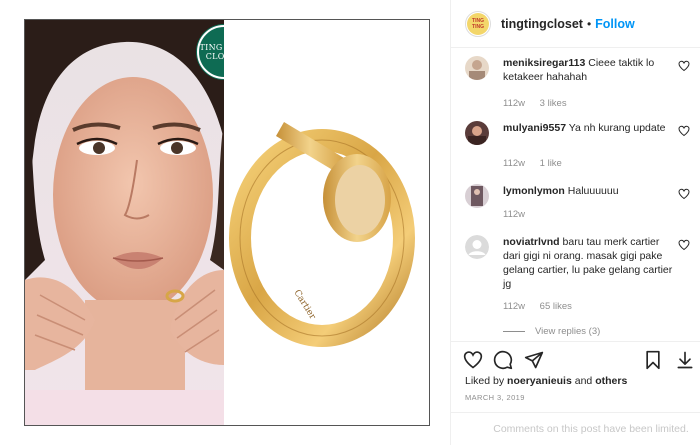 The width and height of the screenshot is (700, 445). I want to click on comment-likes: 3 likes, so click(553, 103).